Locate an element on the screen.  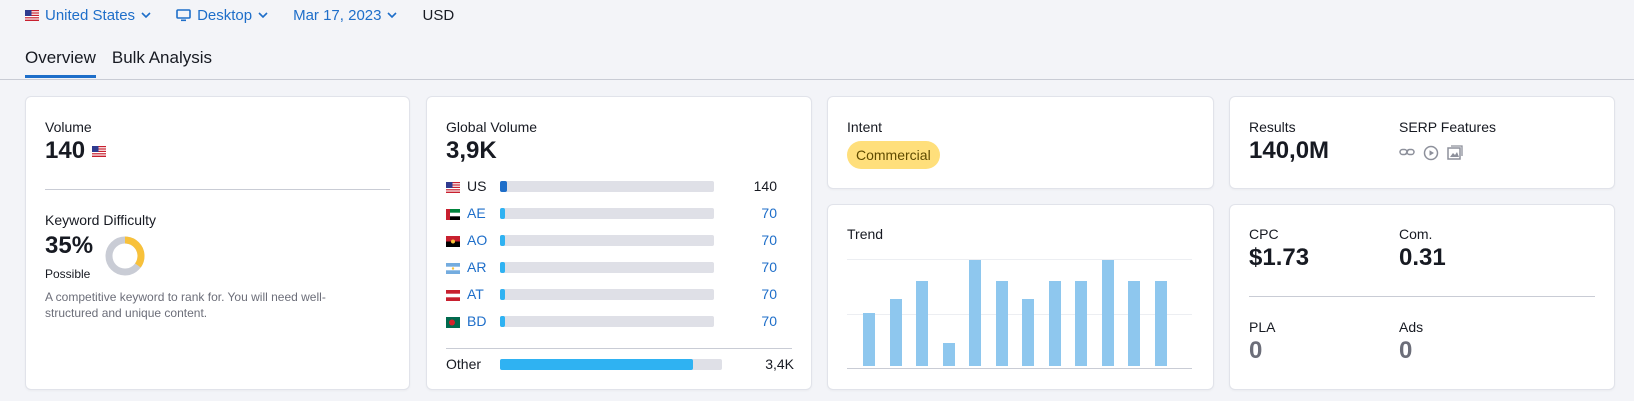
results-card: Results 140,0M SERP Features is located at coordinates (1422, 142).